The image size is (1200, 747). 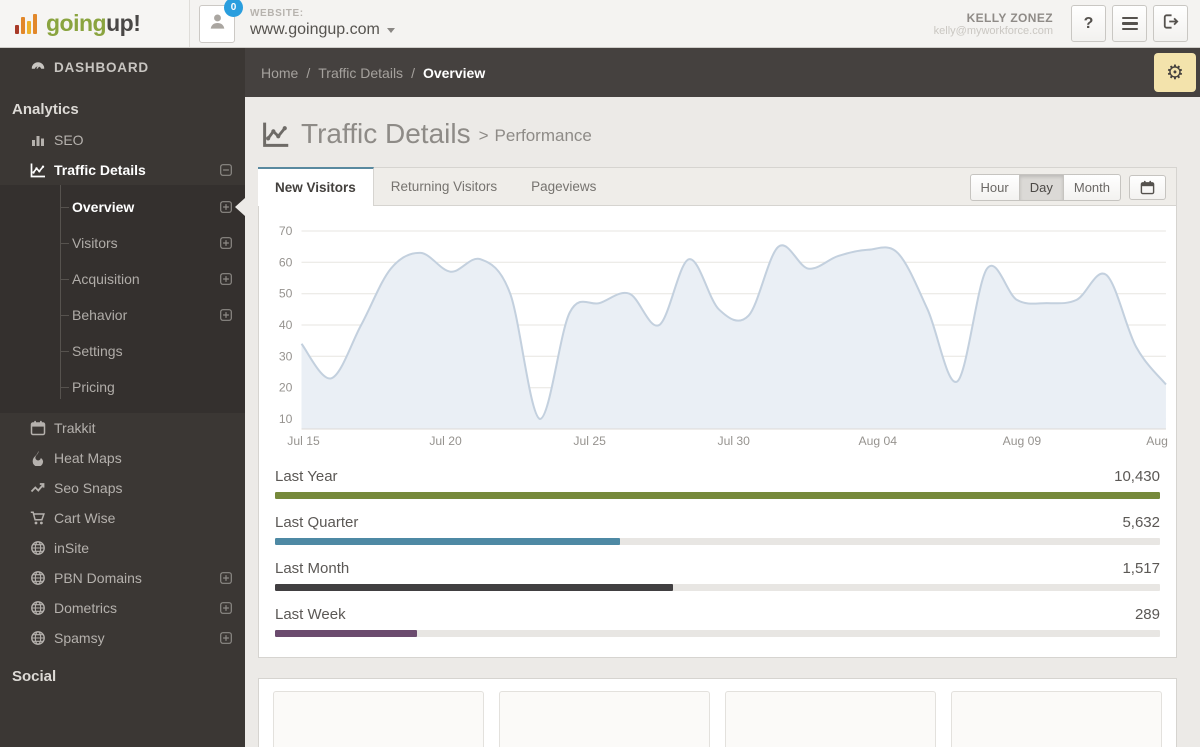 What do you see at coordinates (1147, 187) in the screenshot?
I see `calendar-button` at bounding box center [1147, 187].